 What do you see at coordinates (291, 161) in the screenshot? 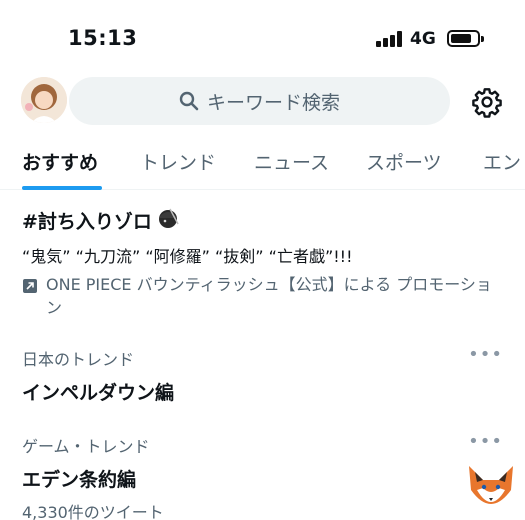
I see `tab-news: ニュース` at bounding box center [291, 161].